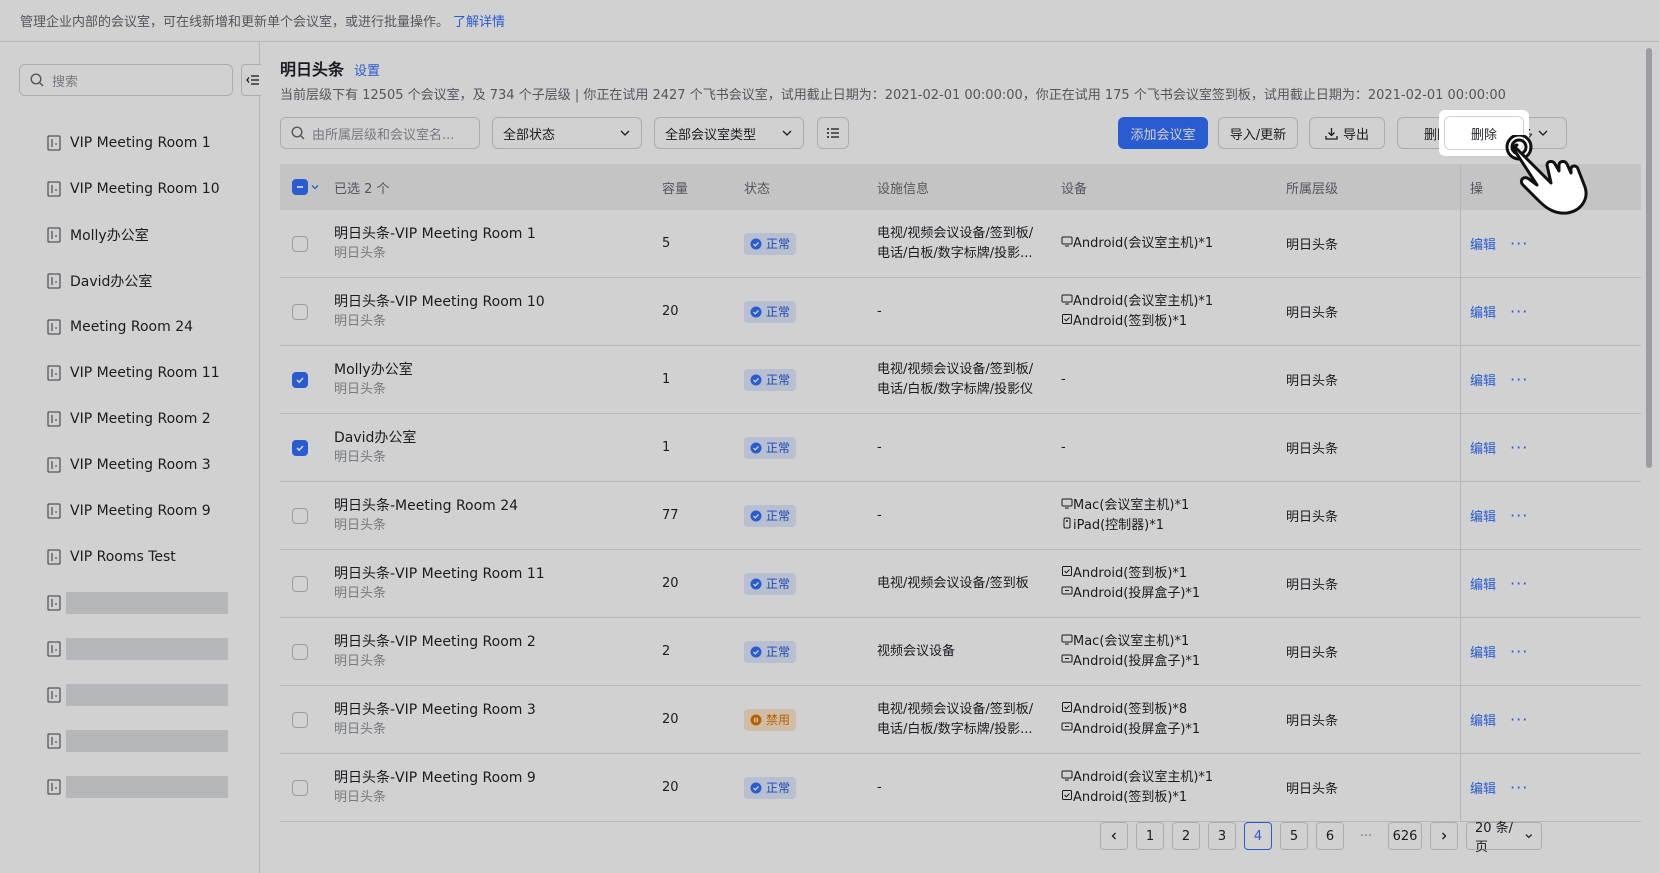 The width and height of the screenshot is (1659, 873). Describe the element at coordinates (130, 143) in the screenshot. I see `sidebar-room-item: VIP Meeting Room 1` at that location.